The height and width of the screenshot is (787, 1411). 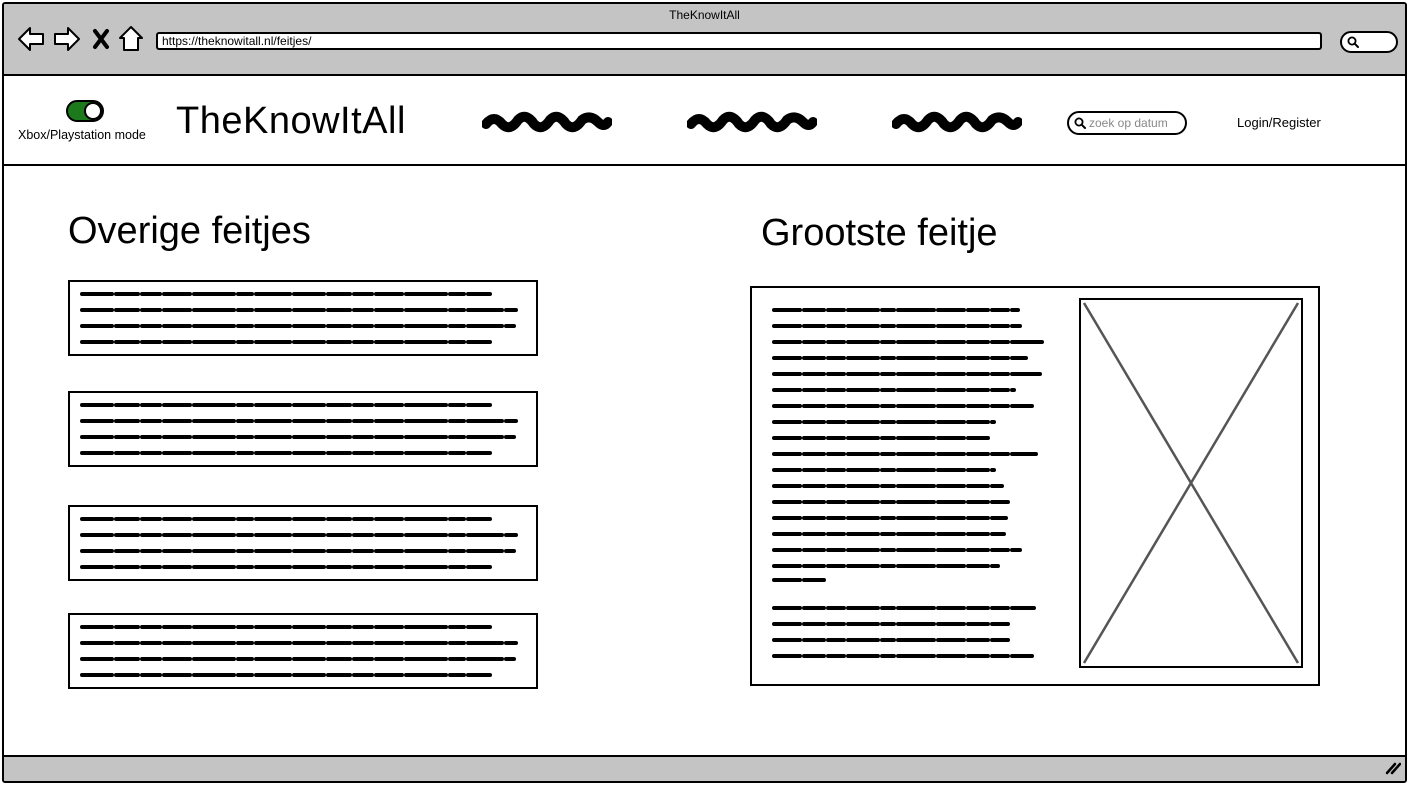 I want to click on browser-search-field, so click(x=1369, y=42).